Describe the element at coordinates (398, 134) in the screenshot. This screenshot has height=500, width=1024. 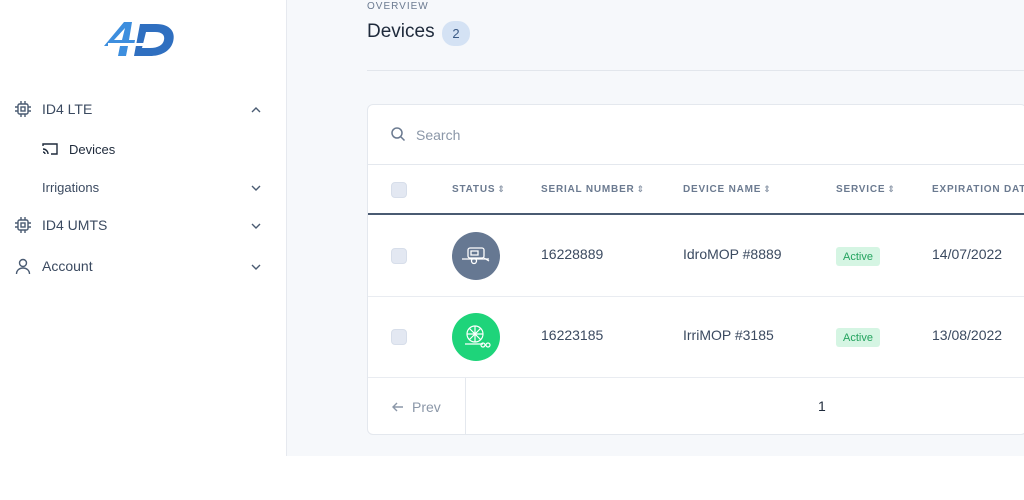
I see `search-icon` at that location.